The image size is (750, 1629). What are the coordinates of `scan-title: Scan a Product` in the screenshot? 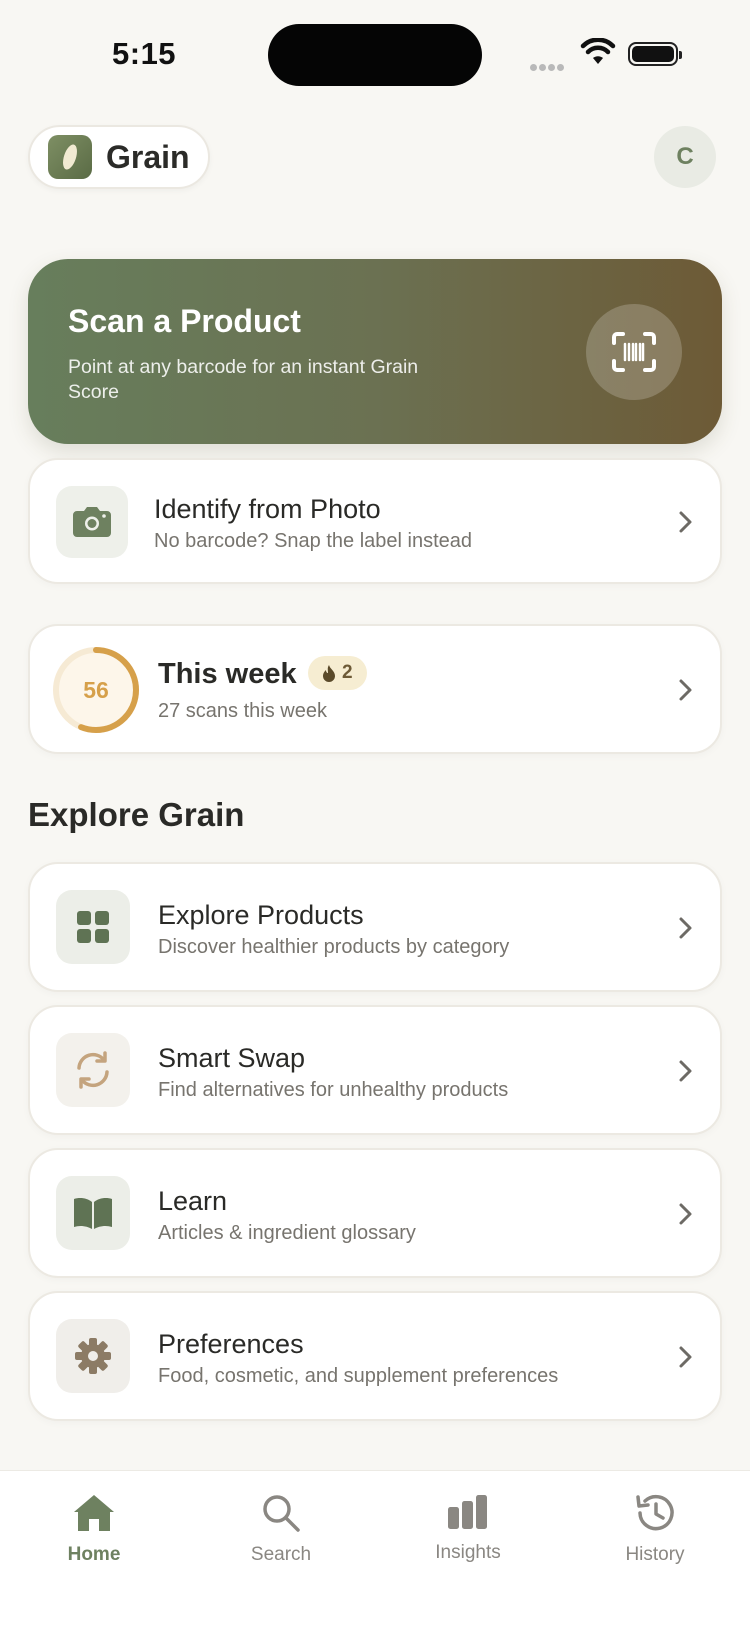 It's located at (184, 321).